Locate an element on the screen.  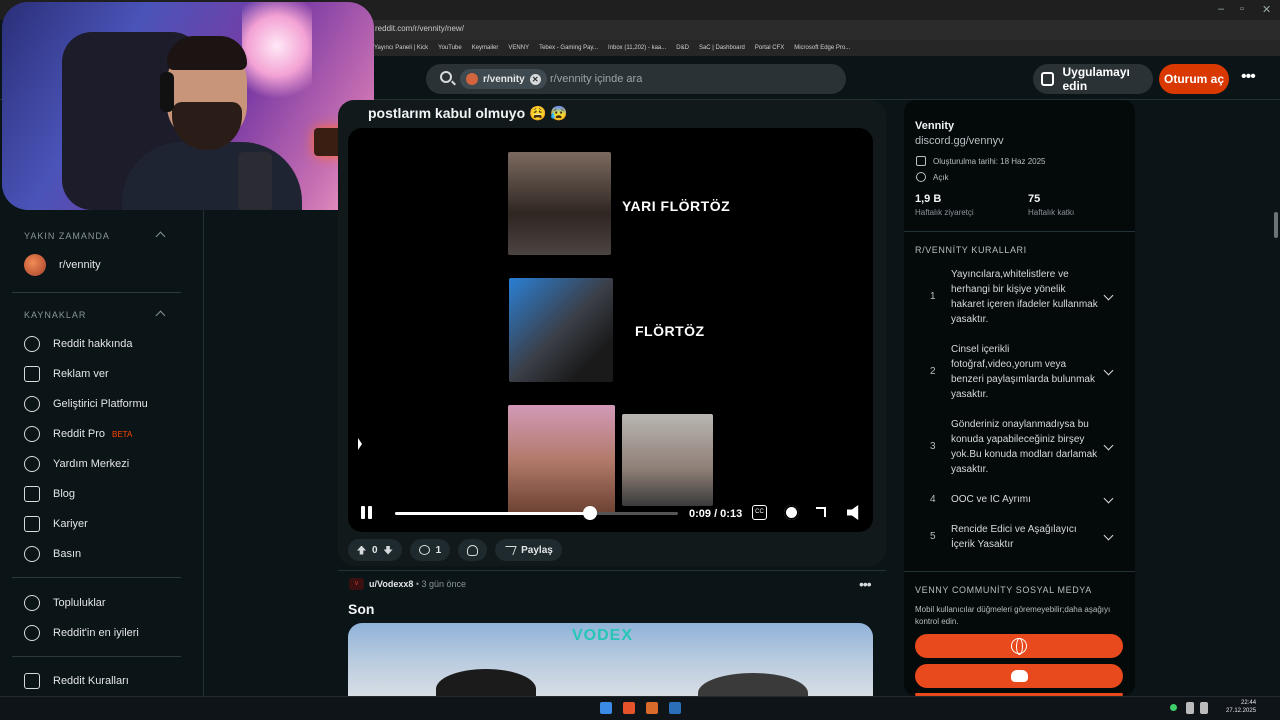
sidebar-item-about: Reddit hakkında is located at coordinates (78, 344).